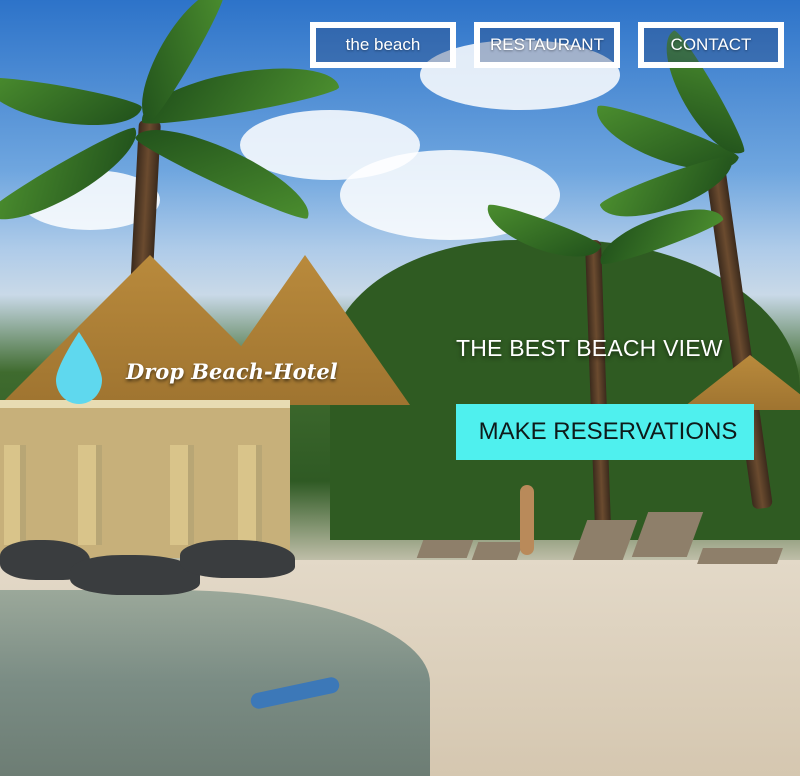  Describe the element at coordinates (589, 348) in the screenshot. I see `hero-tagline: THE BEST BEACH VIEW` at that location.